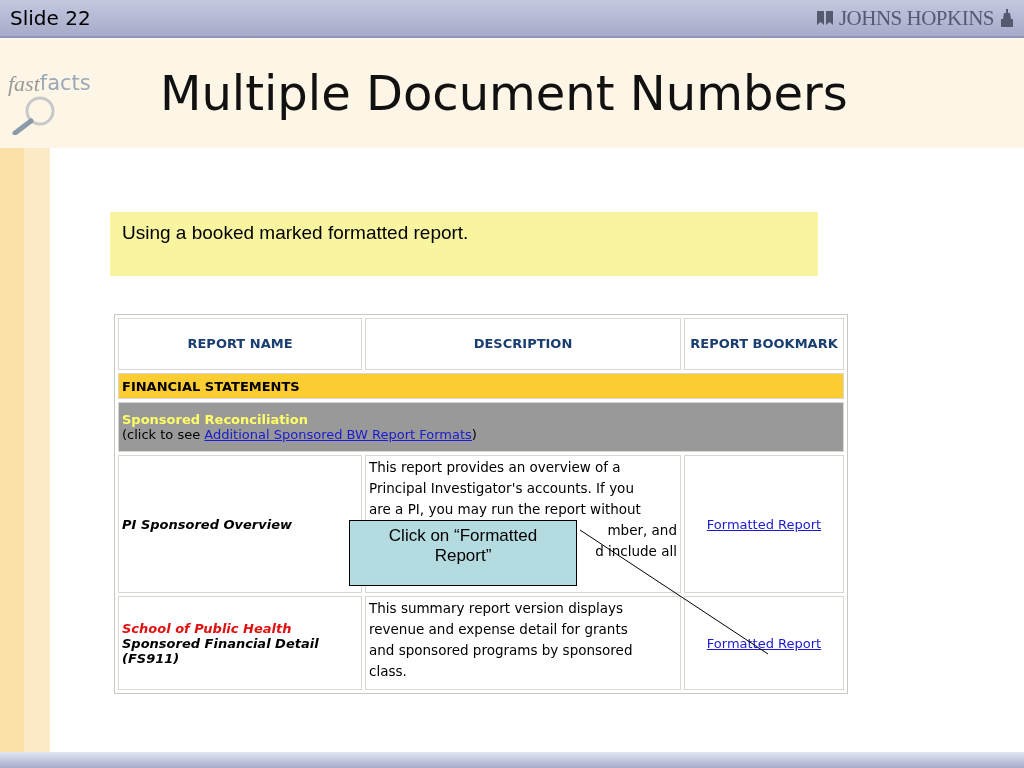  What do you see at coordinates (388, 671) in the screenshot?
I see `description-line: class.` at bounding box center [388, 671].